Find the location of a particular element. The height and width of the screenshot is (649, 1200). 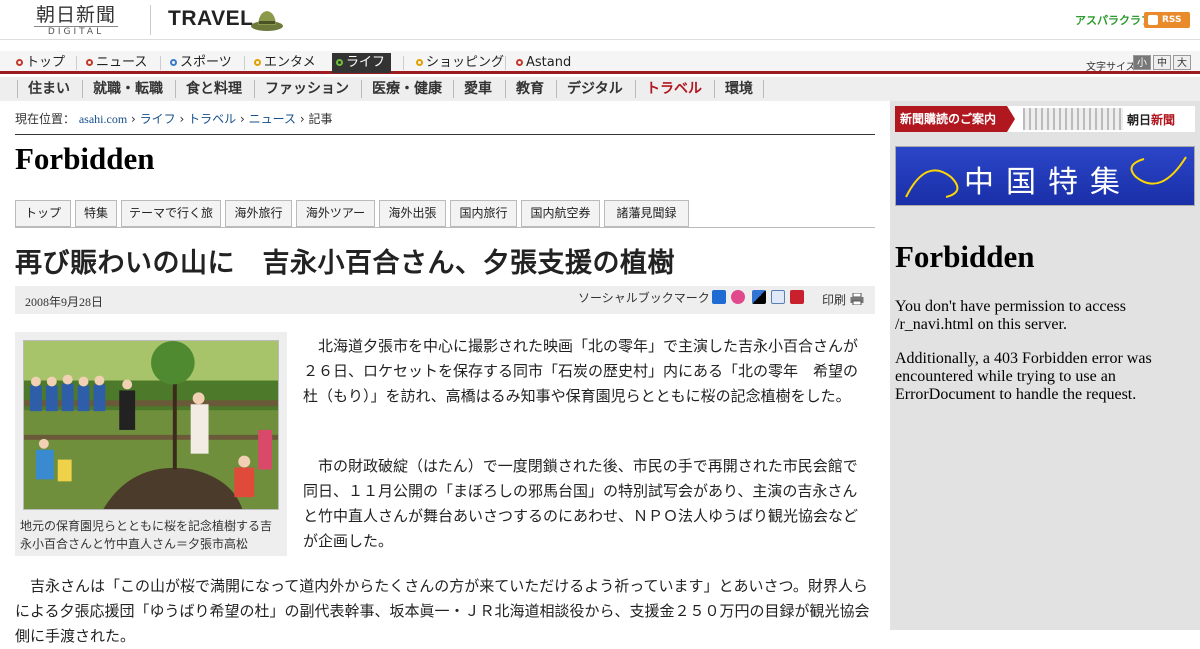

rss-button: RSS is located at coordinates (1167, 20).